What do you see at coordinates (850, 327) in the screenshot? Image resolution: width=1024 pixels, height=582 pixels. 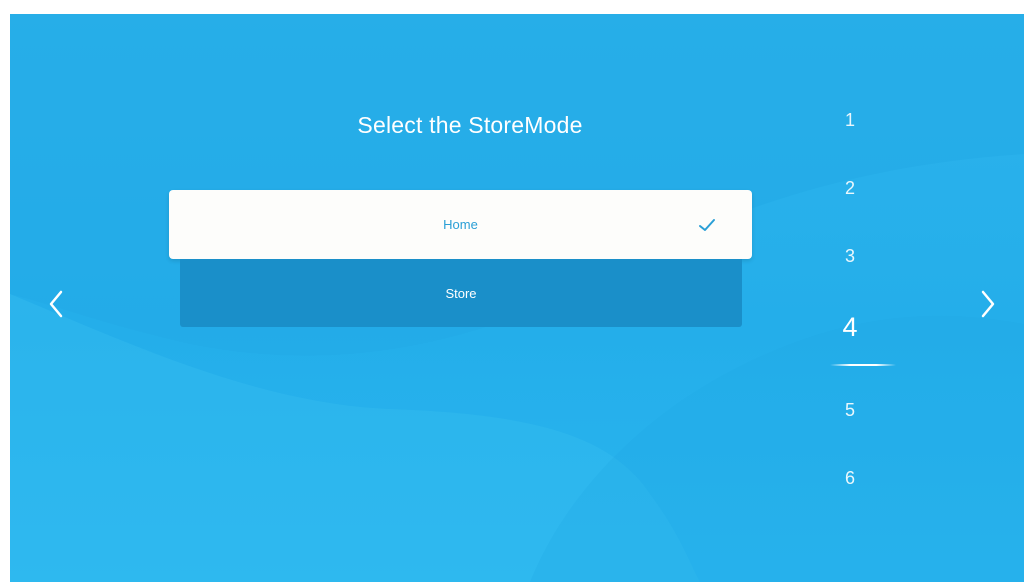 I see `step-4-current: 4` at bounding box center [850, 327].